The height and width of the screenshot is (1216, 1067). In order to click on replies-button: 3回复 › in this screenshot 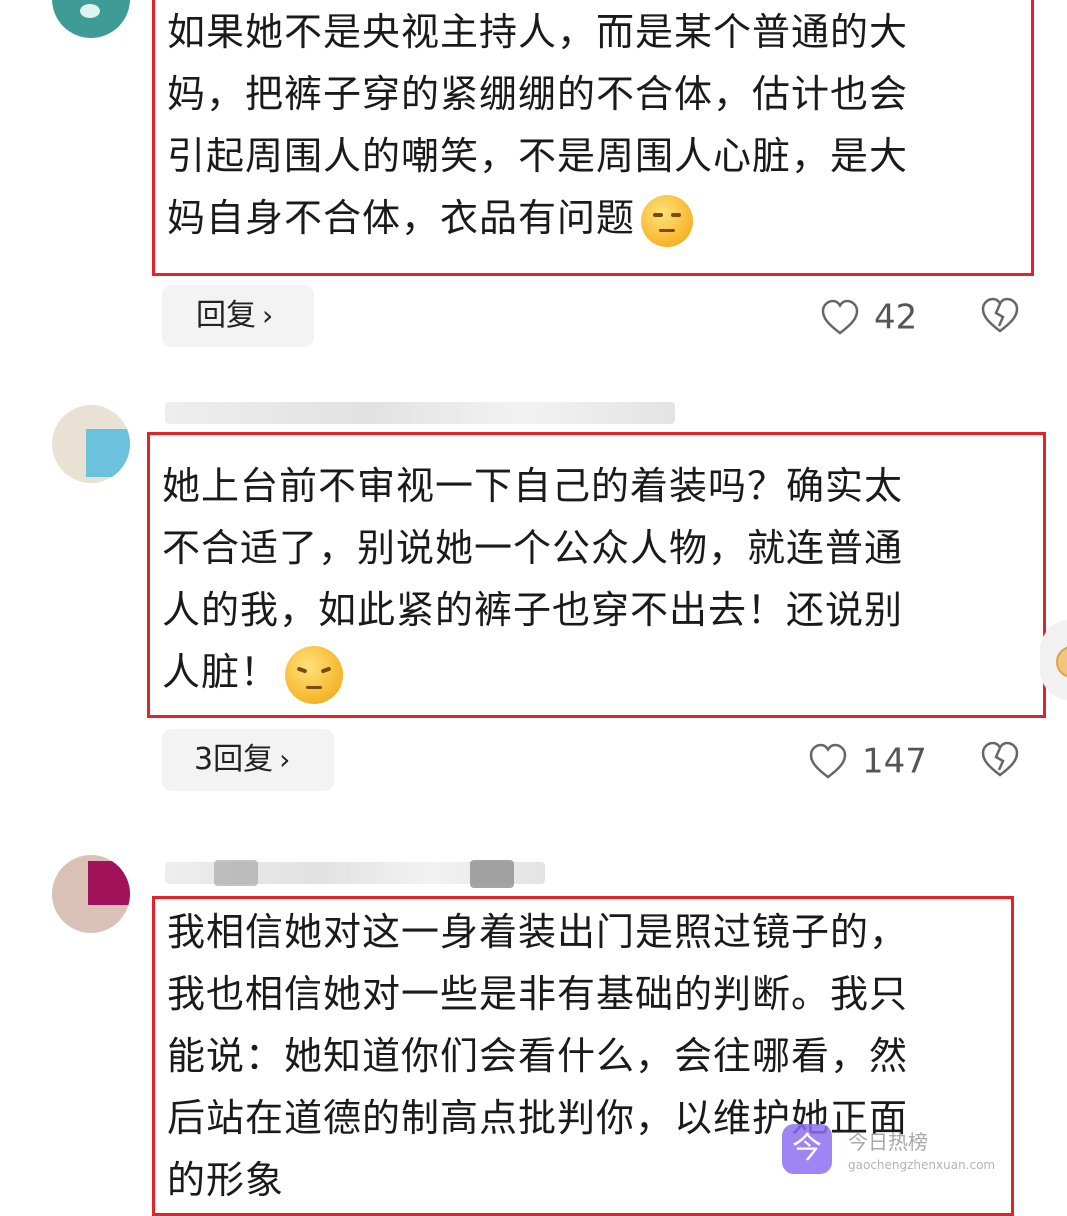, I will do `click(248, 760)`.